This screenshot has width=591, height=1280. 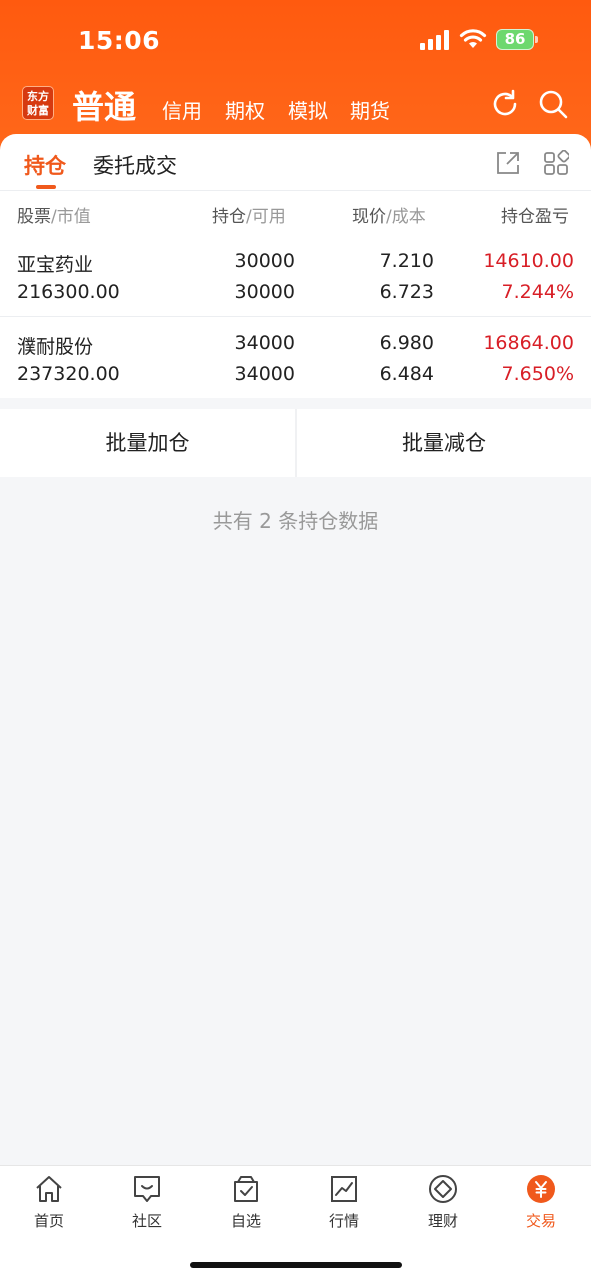 I want to click on batch-actions: 批量加仓 批量减仓, so click(x=295, y=443).